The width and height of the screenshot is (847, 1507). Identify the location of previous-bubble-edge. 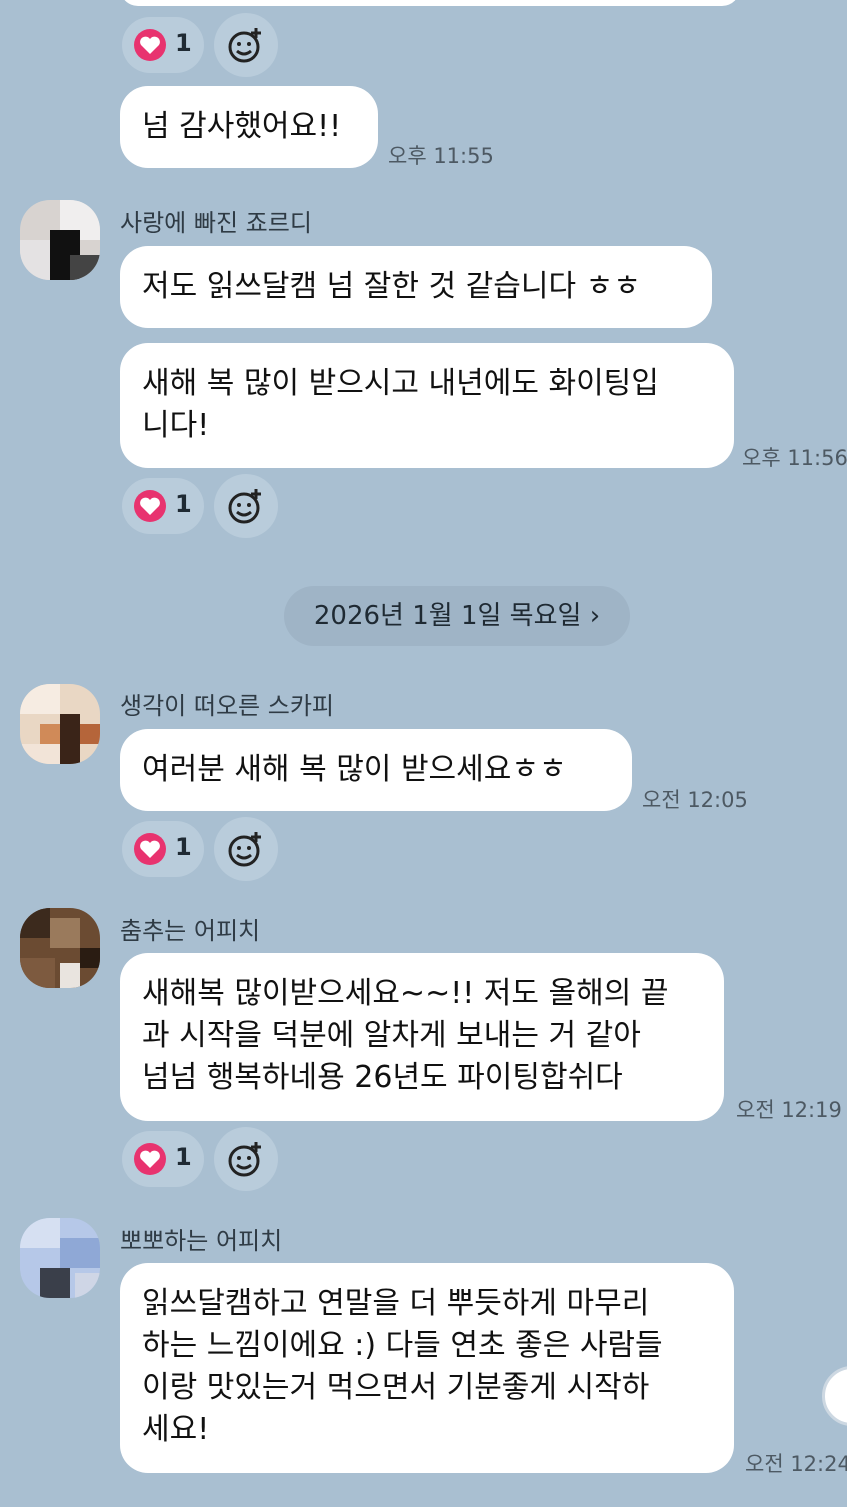
(430, 3).